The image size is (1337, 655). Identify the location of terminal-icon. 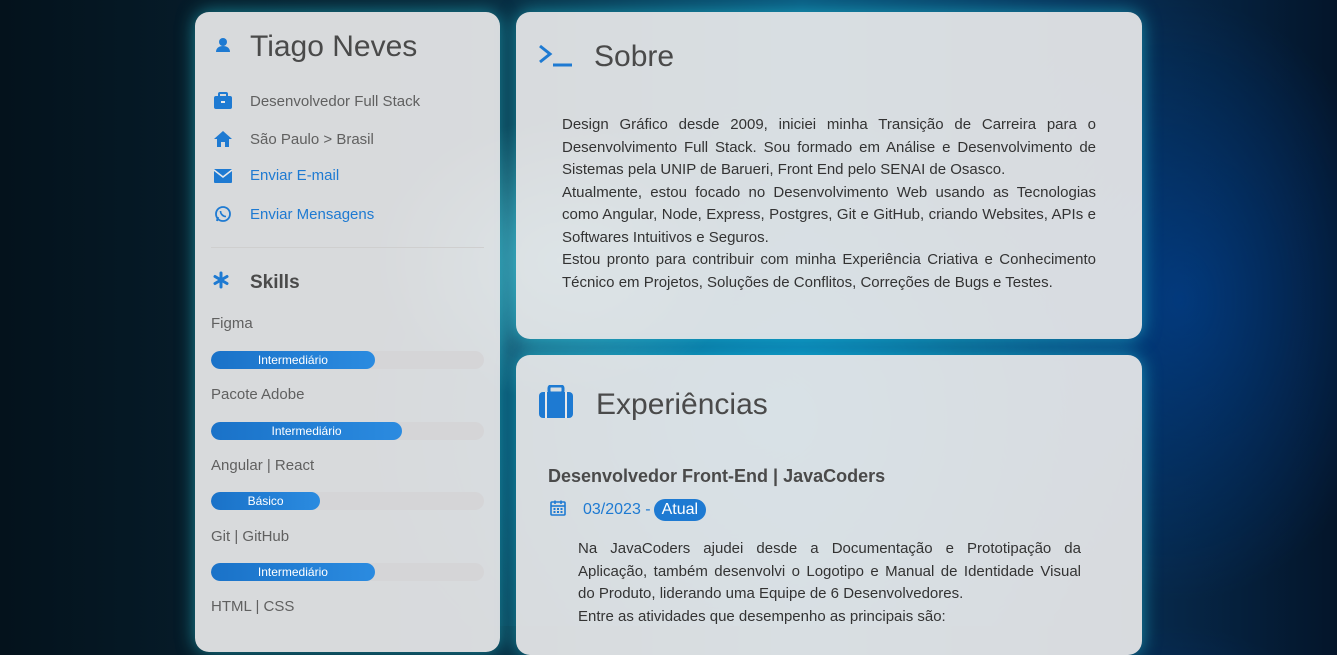
(555, 57).